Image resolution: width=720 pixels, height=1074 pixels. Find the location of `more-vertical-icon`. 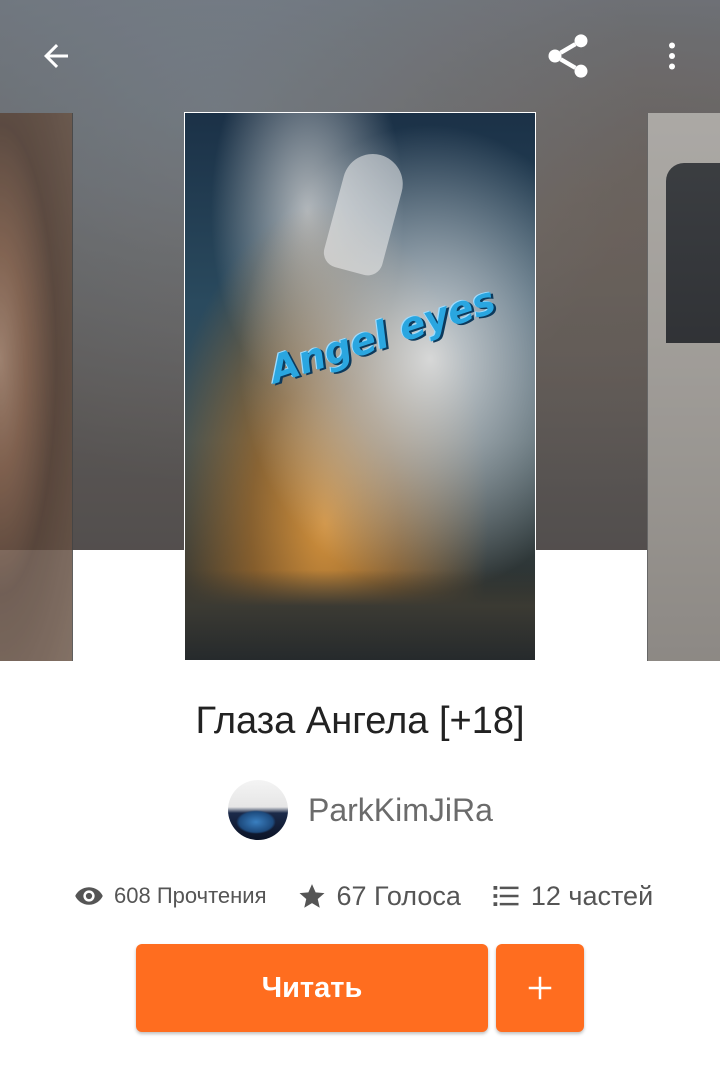

more-vertical-icon is located at coordinates (672, 56).